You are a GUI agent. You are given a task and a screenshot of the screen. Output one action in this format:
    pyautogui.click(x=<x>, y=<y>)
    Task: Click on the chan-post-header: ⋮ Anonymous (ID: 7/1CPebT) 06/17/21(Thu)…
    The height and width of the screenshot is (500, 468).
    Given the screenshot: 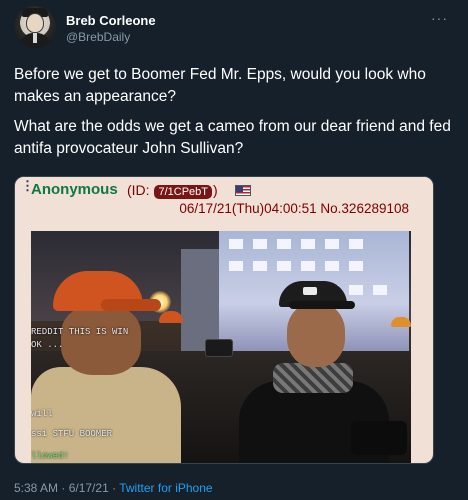 What is the action you would take?
    pyautogui.click(x=224, y=200)
    